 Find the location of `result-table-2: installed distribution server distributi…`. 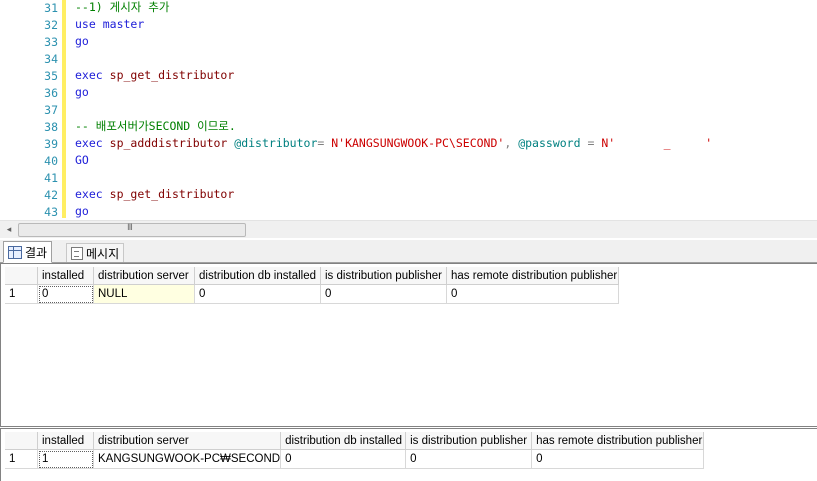

result-table-2: installed distribution server distributi… is located at coordinates (355, 450).